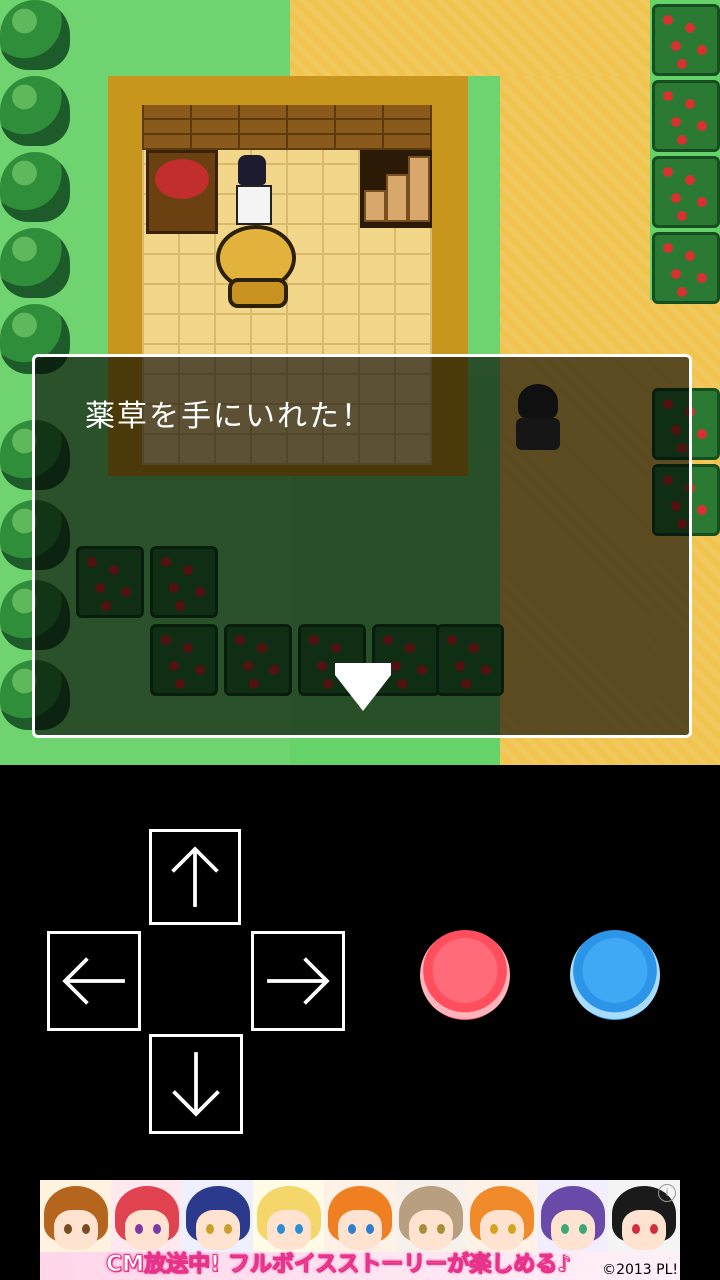 The width and height of the screenshot is (720, 1280). I want to click on npc-maid-sprite, so click(252, 191).